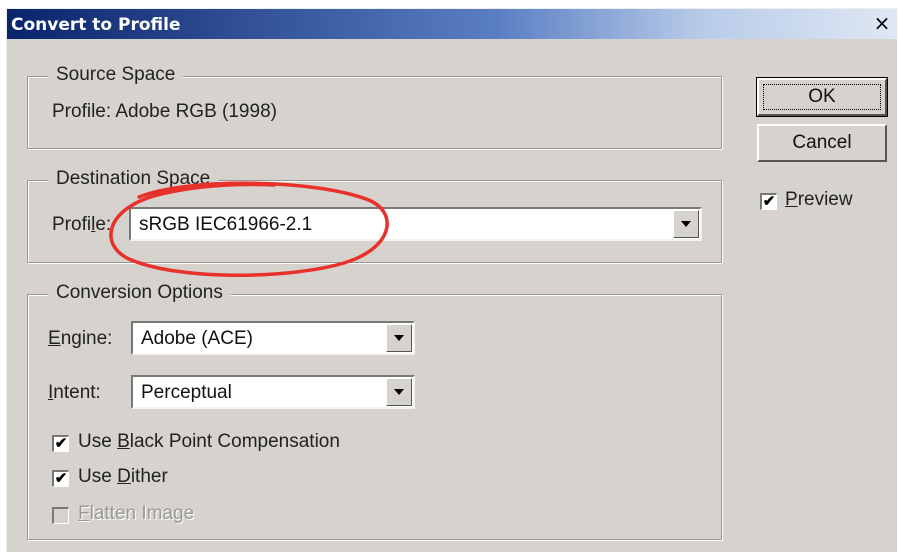 The width and height of the screenshot is (898, 552). What do you see at coordinates (136, 513) in the screenshot?
I see `flatten-image-label: Flatten Image` at bounding box center [136, 513].